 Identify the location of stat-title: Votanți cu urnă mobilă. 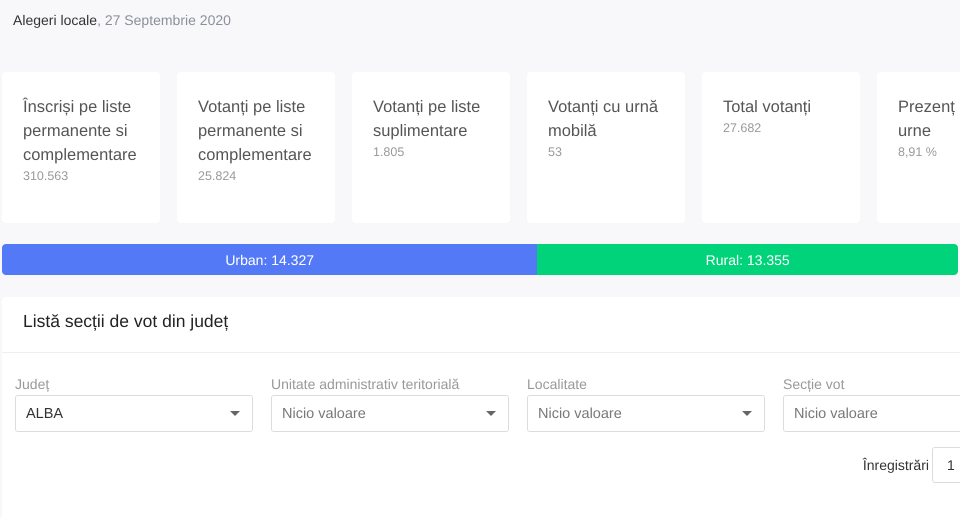
(604, 119).